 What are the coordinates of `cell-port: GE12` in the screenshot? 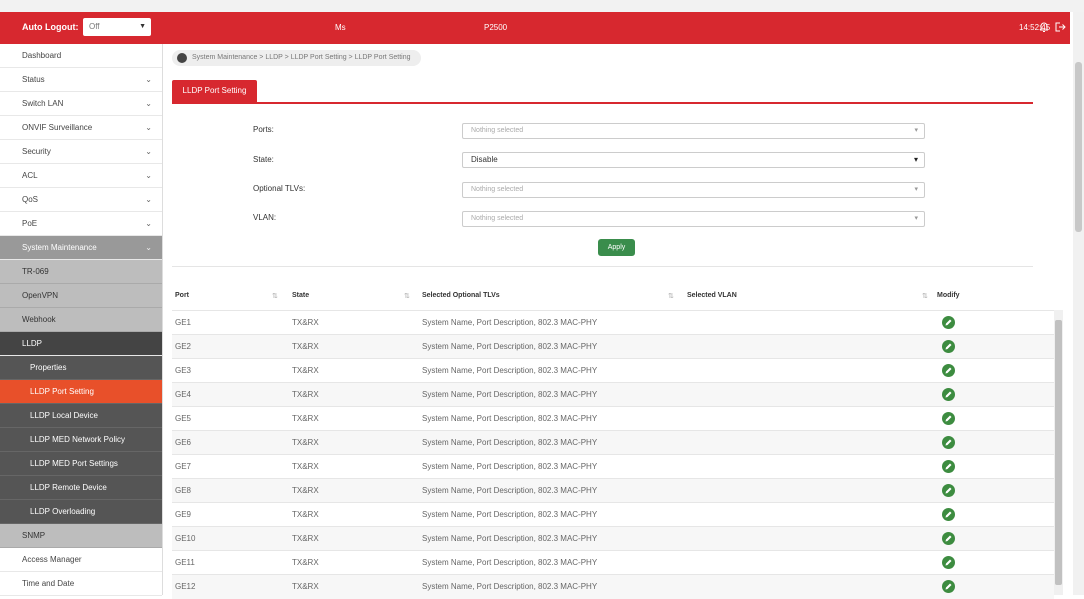 It's located at (185, 586).